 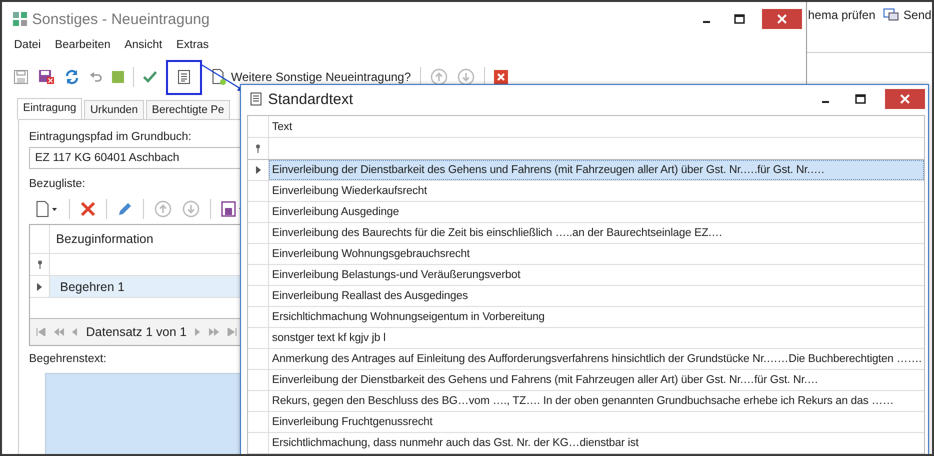 What do you see at coordinates (143, 49) in the screenshot?
I see `menu-item: Ansicht` at bounding box center [143, 49].